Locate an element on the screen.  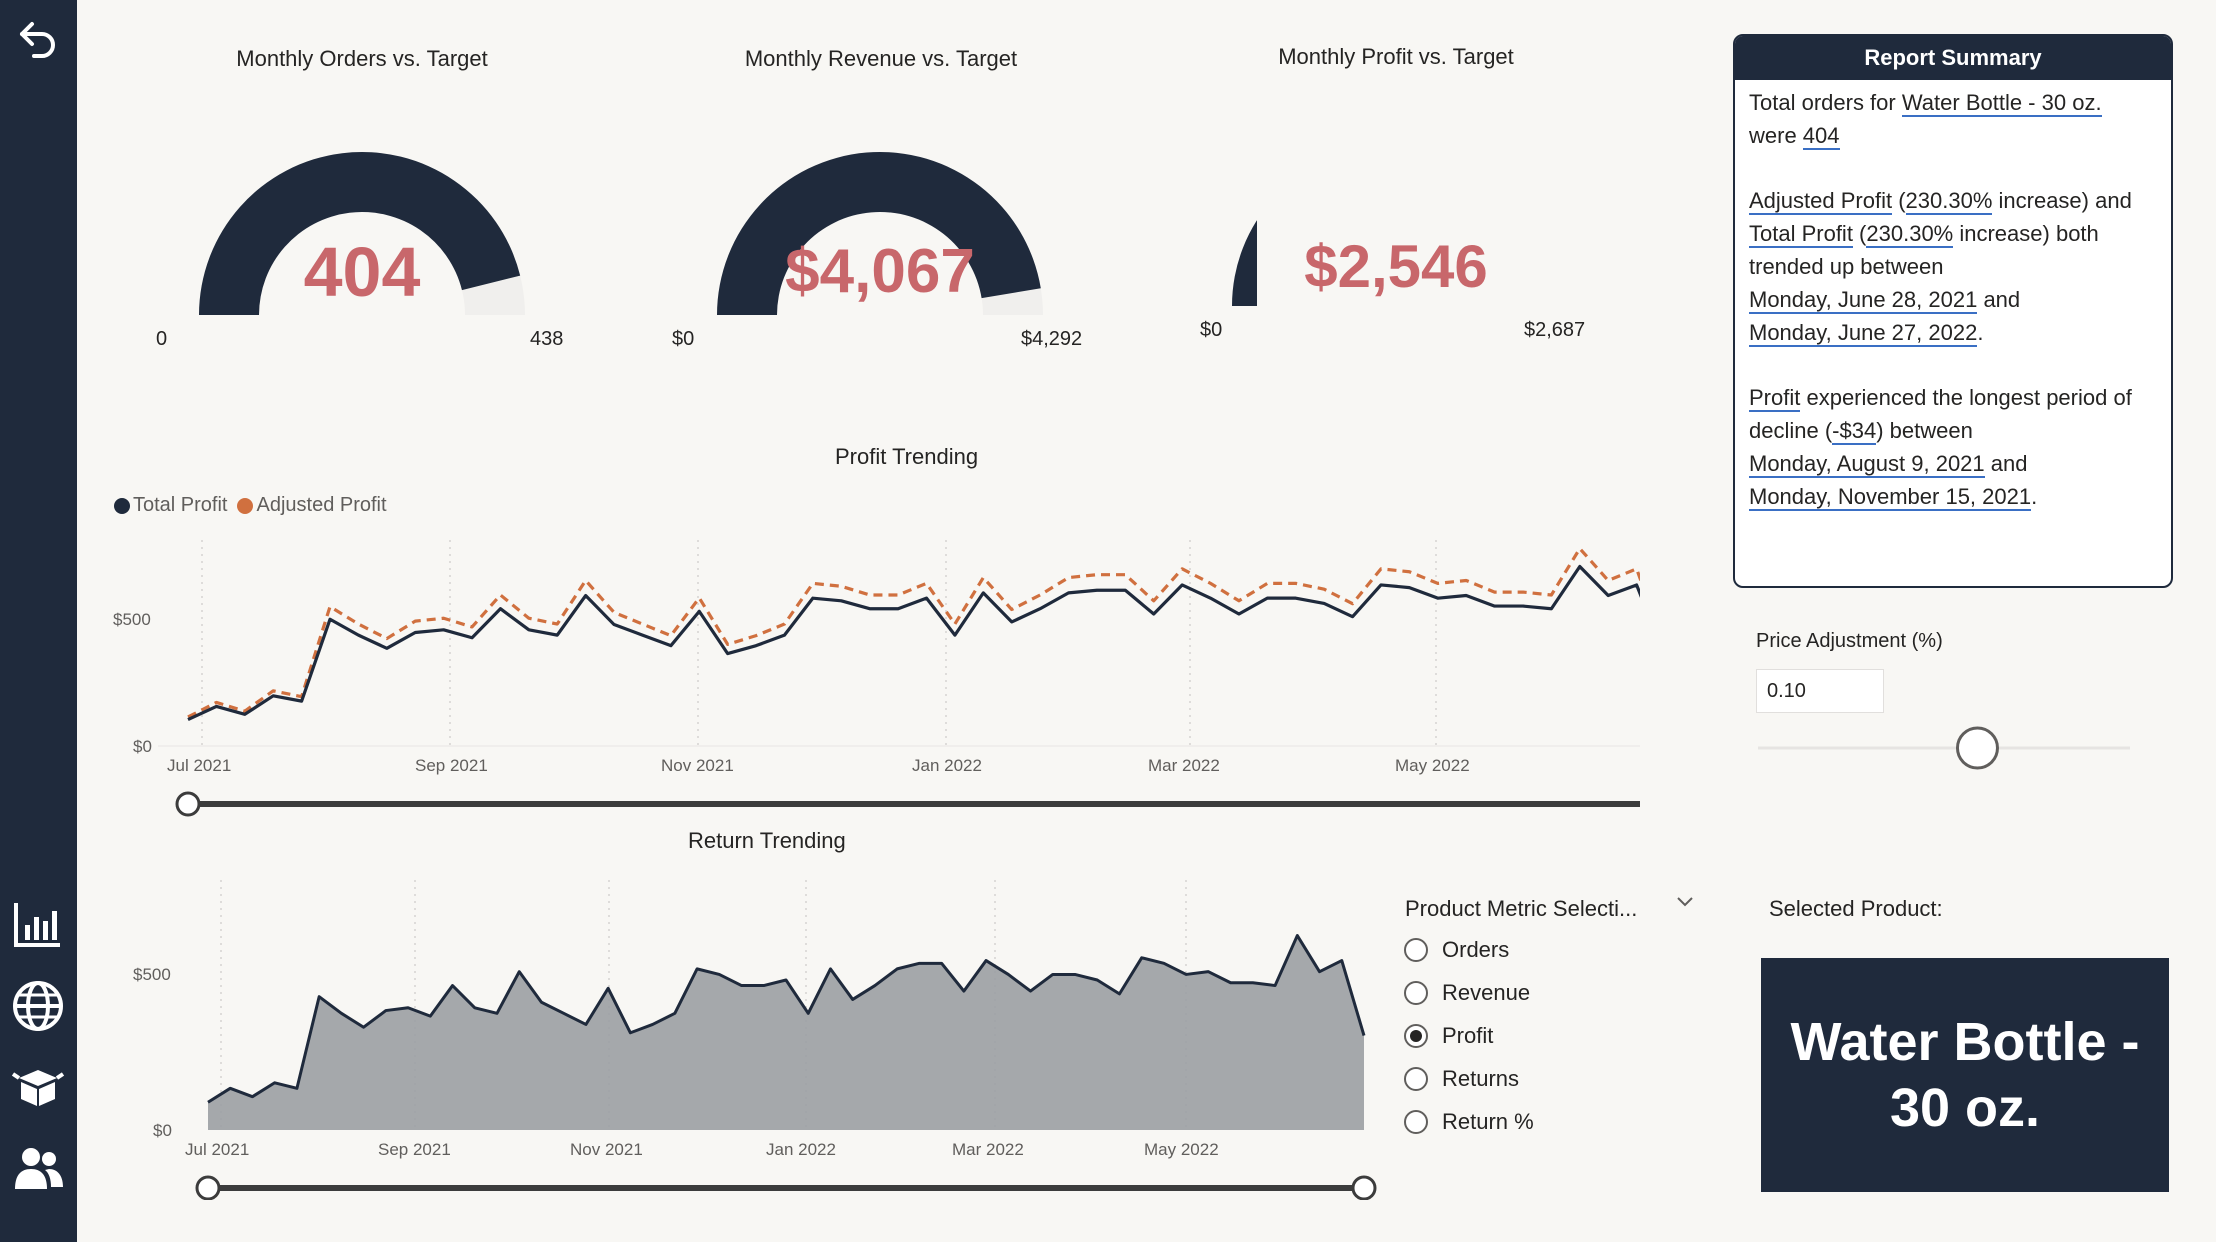
return-chart-title: Return Trending is located at coordinates (767, 840).